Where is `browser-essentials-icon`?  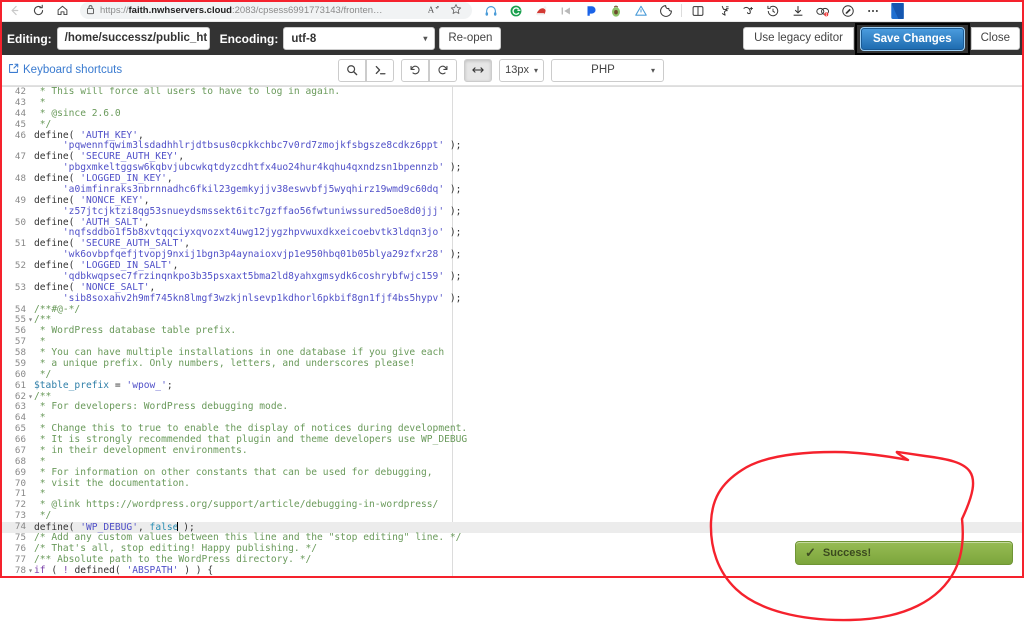 browser-essentials-icon is located at coordinates (747, 11).